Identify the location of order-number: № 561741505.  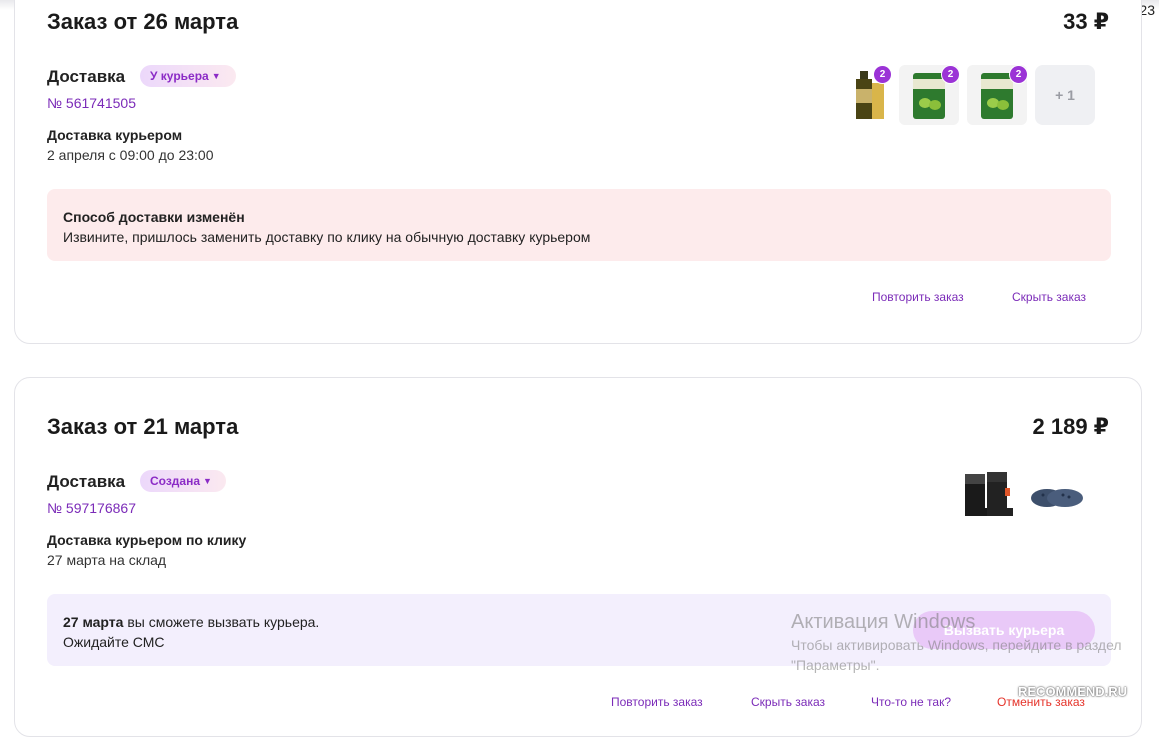
(91, 103).